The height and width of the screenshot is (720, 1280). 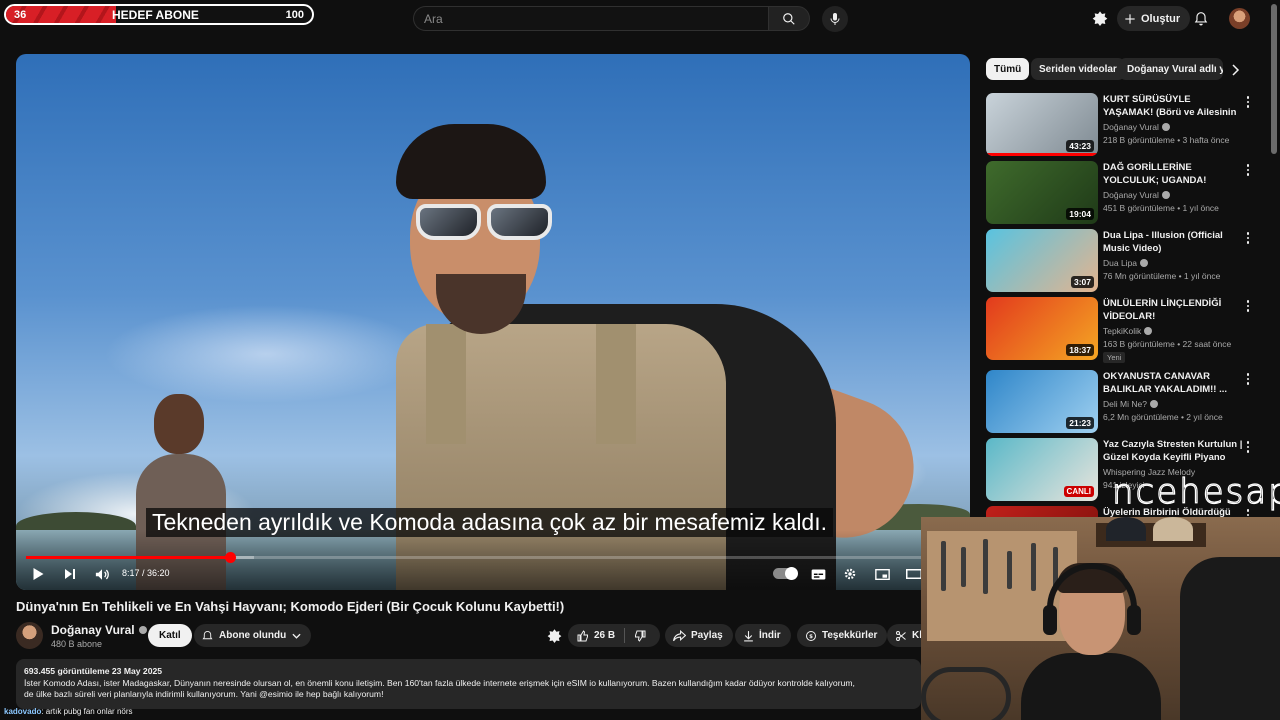 I want to click on recommendation-meta: 163 B görüntüleme • 22 saat önce, so click(x=1167, y=344).